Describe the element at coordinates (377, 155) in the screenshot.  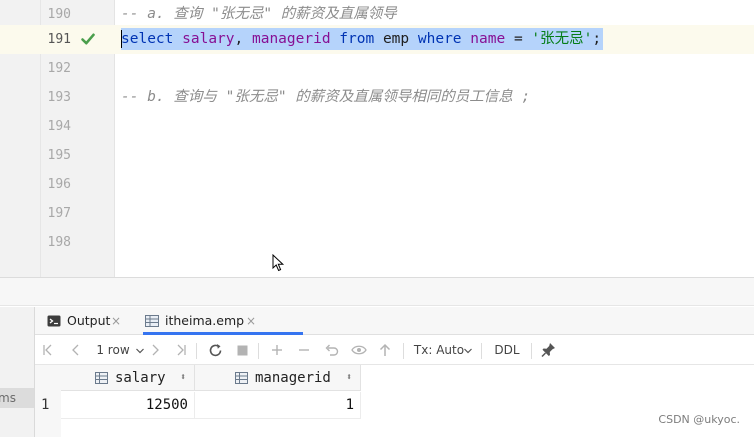
I see `editor-line: 195` at that location.